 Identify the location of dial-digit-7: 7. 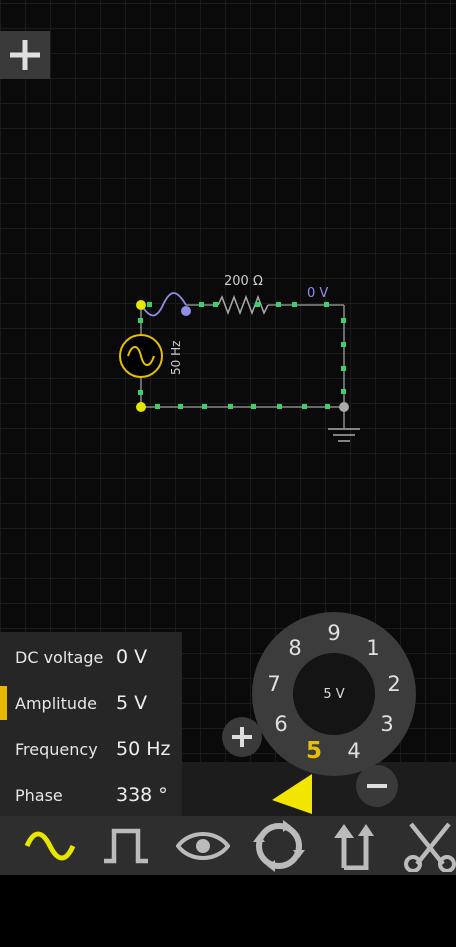
(274, 684).